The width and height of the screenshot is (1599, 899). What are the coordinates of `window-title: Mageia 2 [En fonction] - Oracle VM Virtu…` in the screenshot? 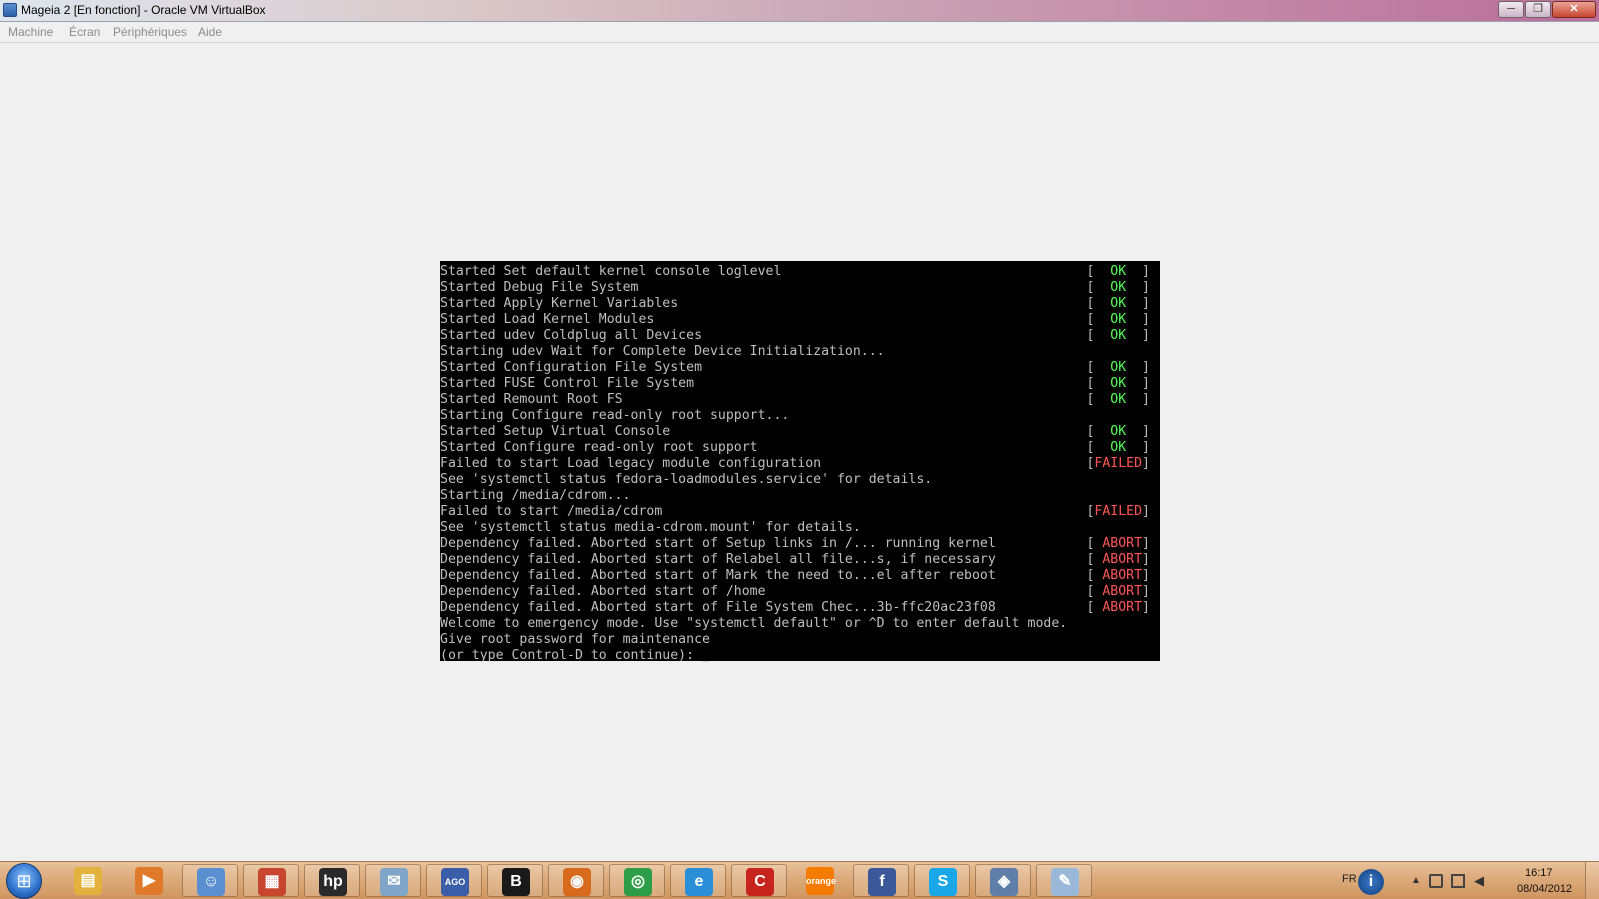 It's located at (143, 10).